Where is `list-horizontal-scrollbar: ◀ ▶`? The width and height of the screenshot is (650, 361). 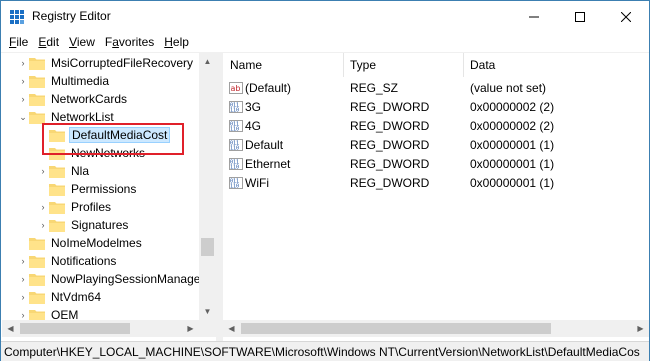
list-horizontal-scrollbar: ◀ ▶ is located at coordinates (436, 328).